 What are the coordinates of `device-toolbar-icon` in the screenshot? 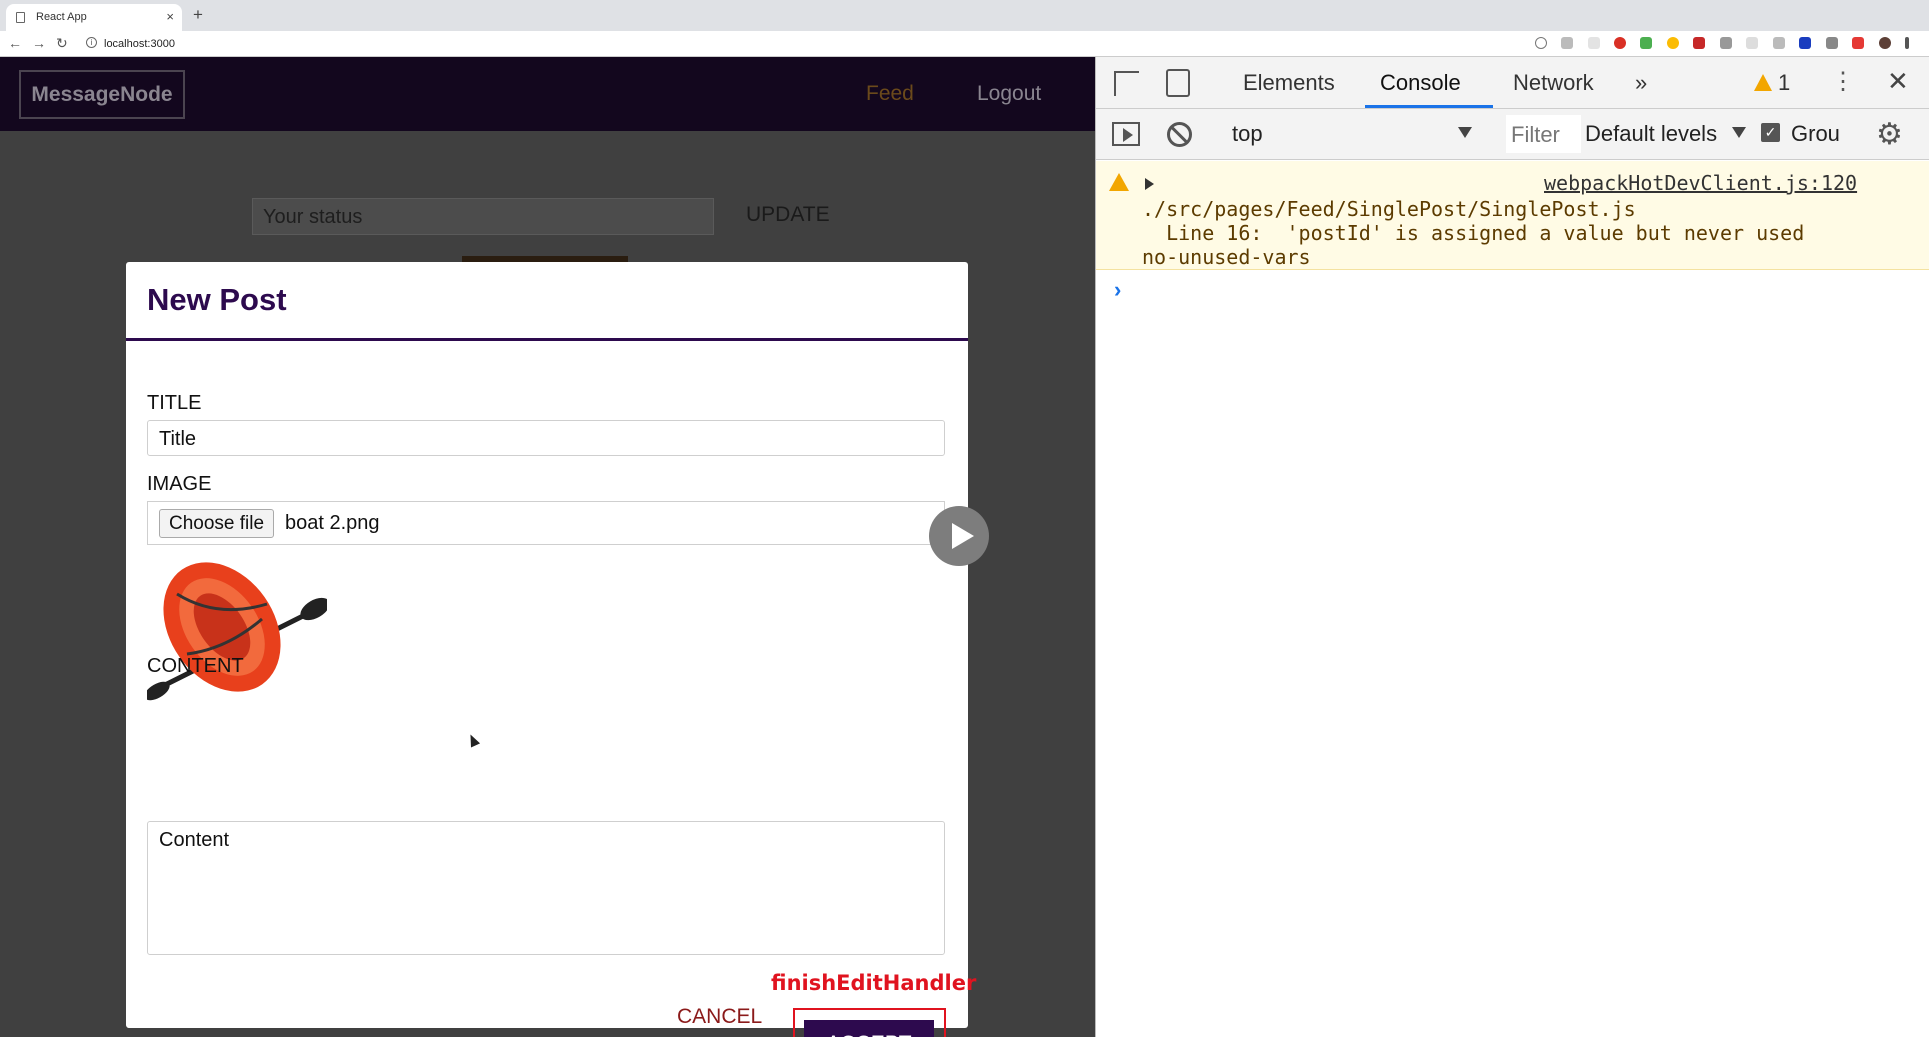 It's located at (1178, 83).